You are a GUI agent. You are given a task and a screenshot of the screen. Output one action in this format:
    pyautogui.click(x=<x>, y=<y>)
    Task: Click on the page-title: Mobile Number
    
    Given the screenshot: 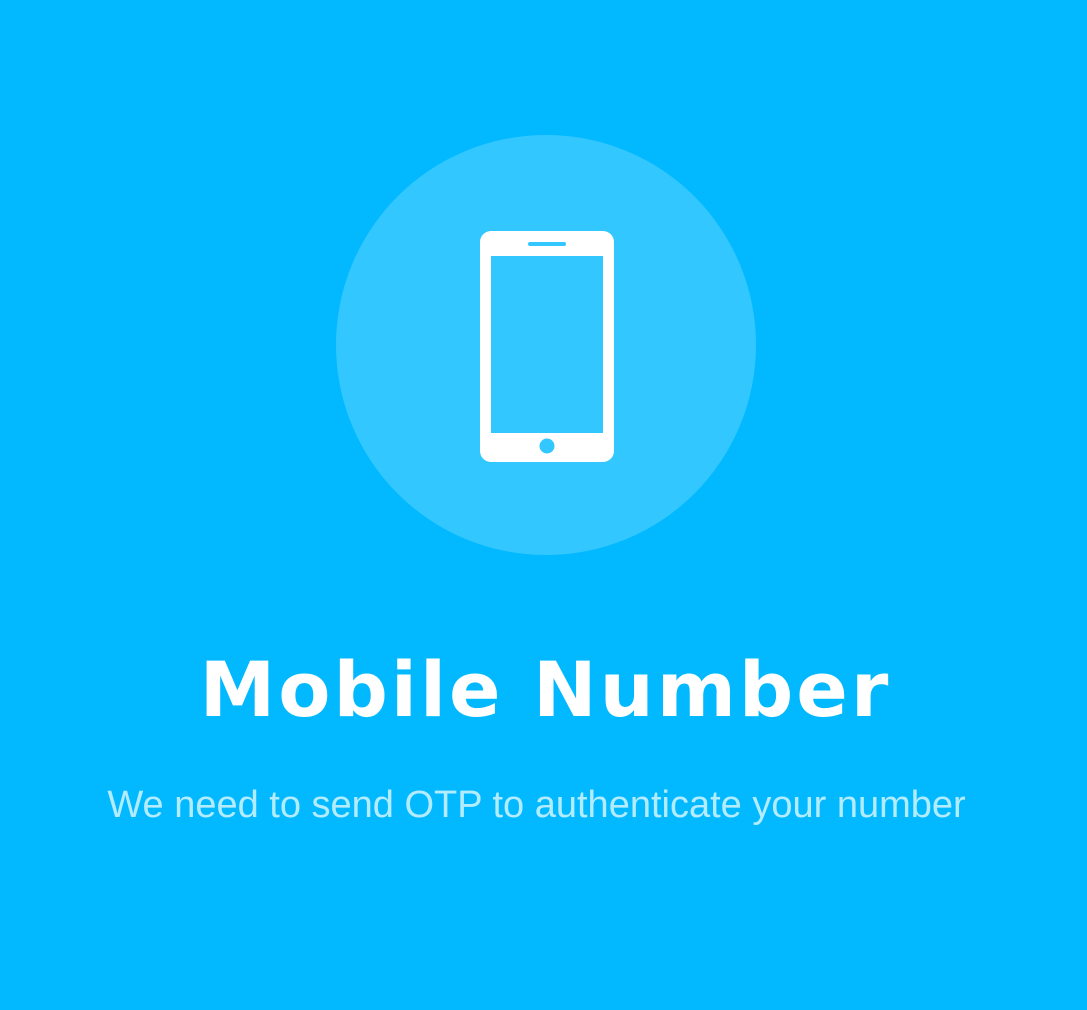 What is the action you would take?
    pyautogui.click(x=545, y=689)
    